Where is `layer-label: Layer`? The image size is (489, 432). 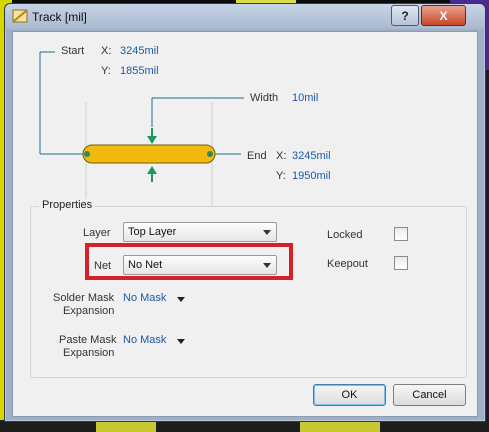
layer-label: Layer is located at coordinates (97, 233).